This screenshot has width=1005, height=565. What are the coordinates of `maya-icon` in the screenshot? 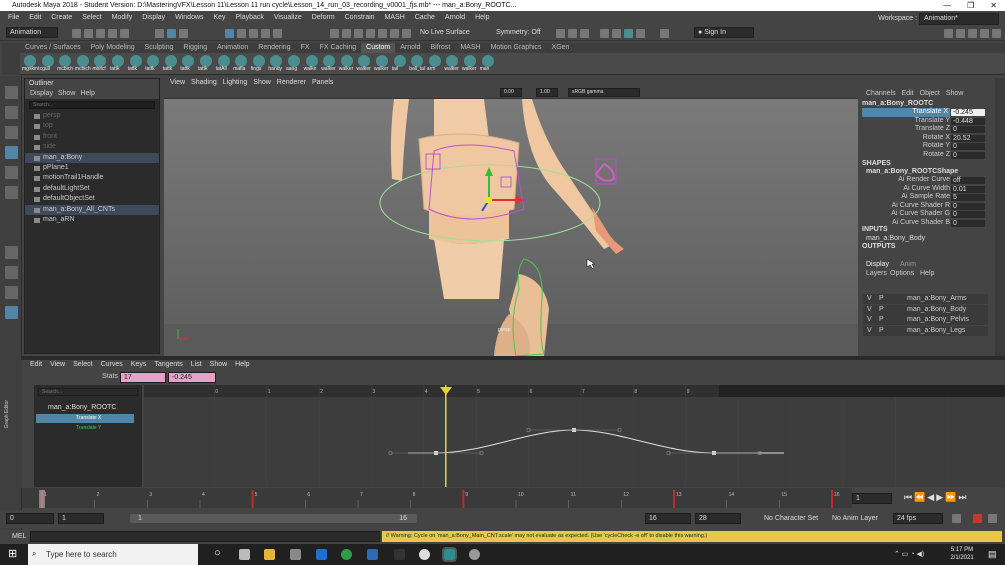 It's located at (449, 554).